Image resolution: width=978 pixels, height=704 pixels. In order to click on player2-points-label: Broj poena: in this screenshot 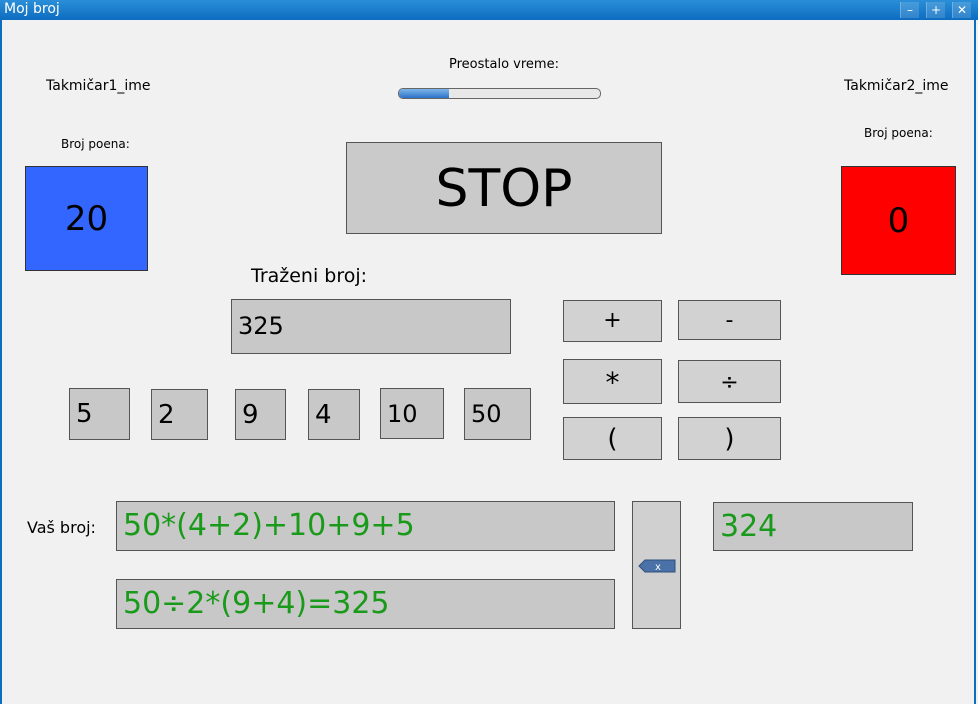, I will do `click(898, 133)`.